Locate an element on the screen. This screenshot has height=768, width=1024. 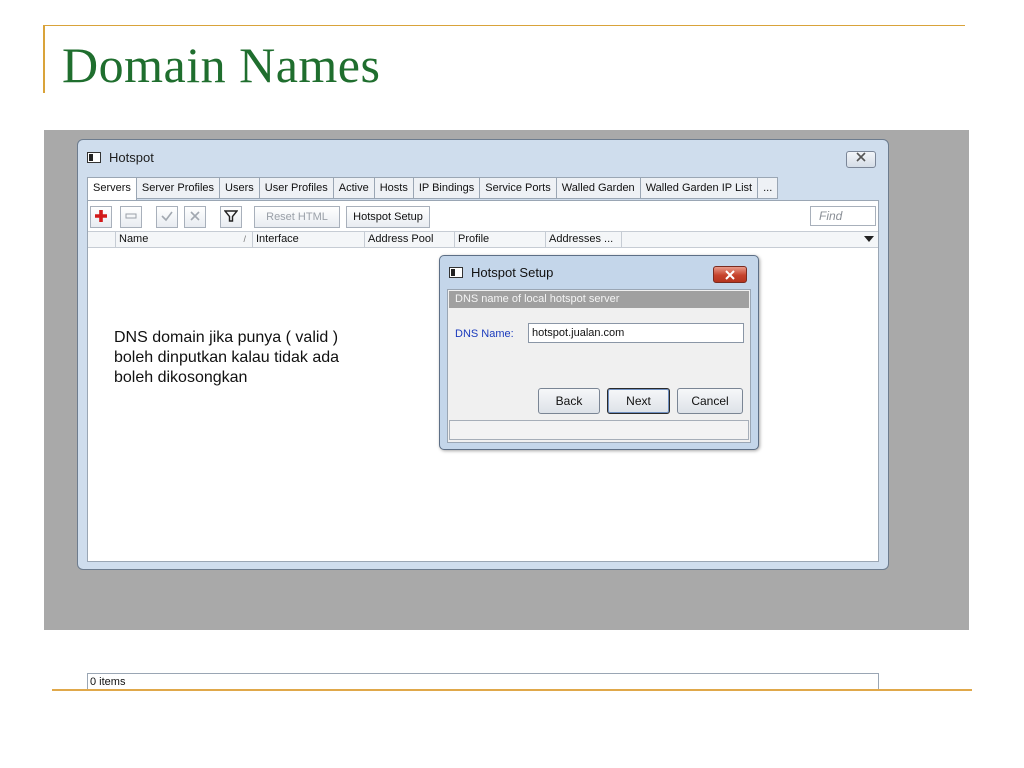
close-icon is located at coordinates (861, 159).